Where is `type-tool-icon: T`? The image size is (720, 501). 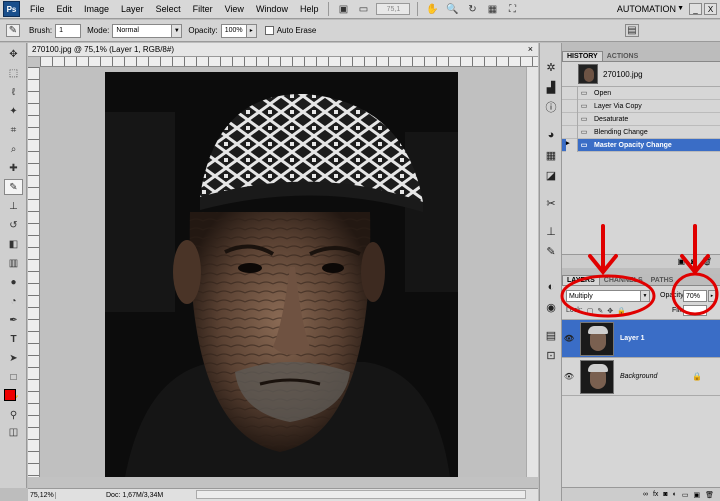 type-tool-icon: T is located at coordinates (13, 339).